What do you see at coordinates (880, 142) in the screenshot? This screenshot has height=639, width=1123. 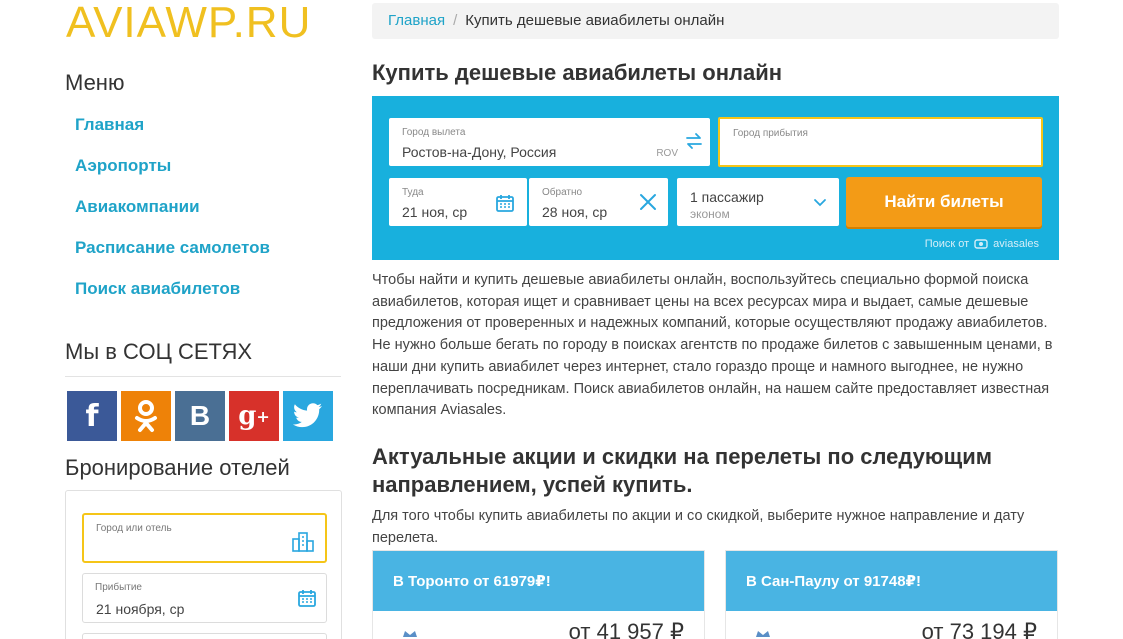 I see `destination-city-input: Город прибытия` at bounding box center [880, 142].